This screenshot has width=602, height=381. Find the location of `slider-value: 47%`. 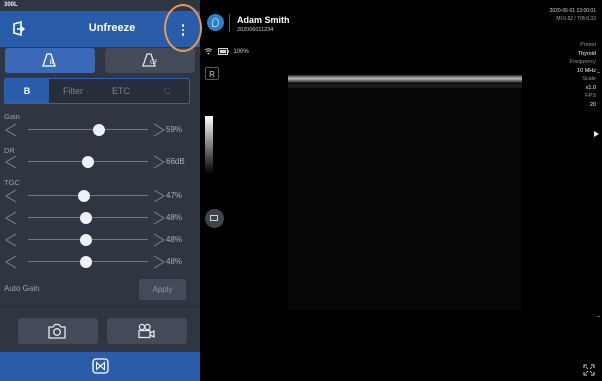

slider-value: 47% is located at coordinates (174, 195).